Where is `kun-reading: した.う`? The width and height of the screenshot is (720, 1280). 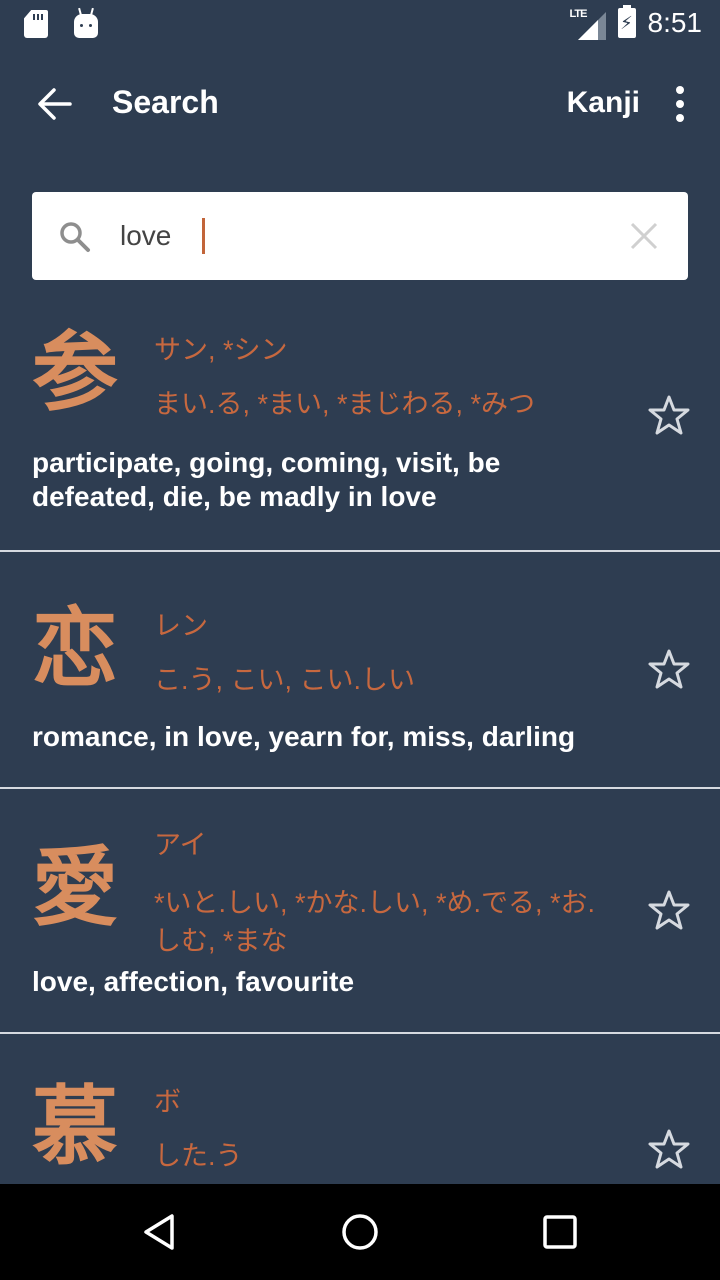 kun-reading: した.う is located at coordinates (198, 1156).